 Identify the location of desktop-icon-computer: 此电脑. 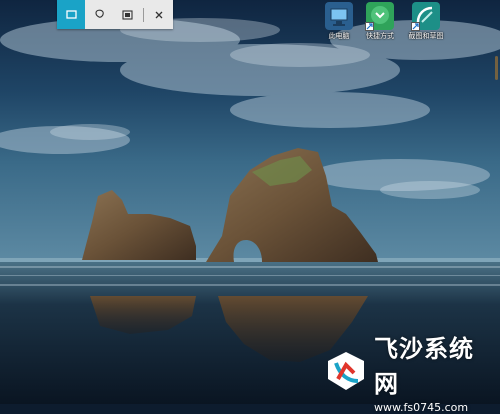
(339, 23).